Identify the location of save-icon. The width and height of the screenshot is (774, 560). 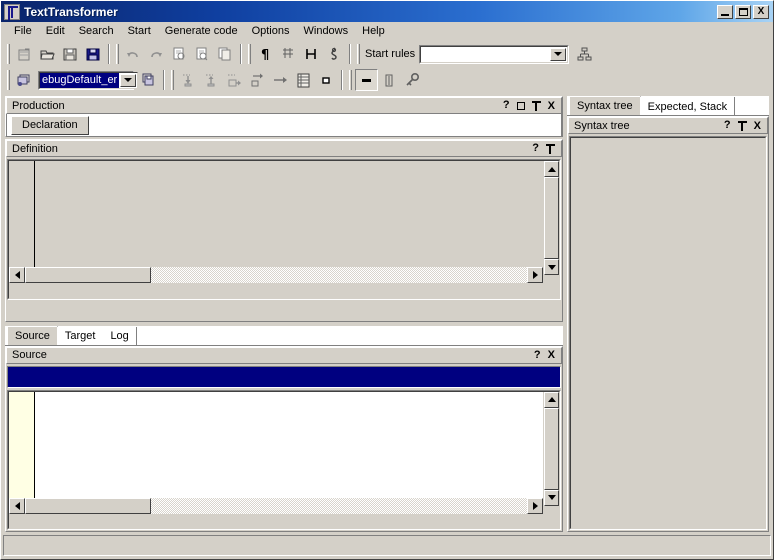
(70, 54).